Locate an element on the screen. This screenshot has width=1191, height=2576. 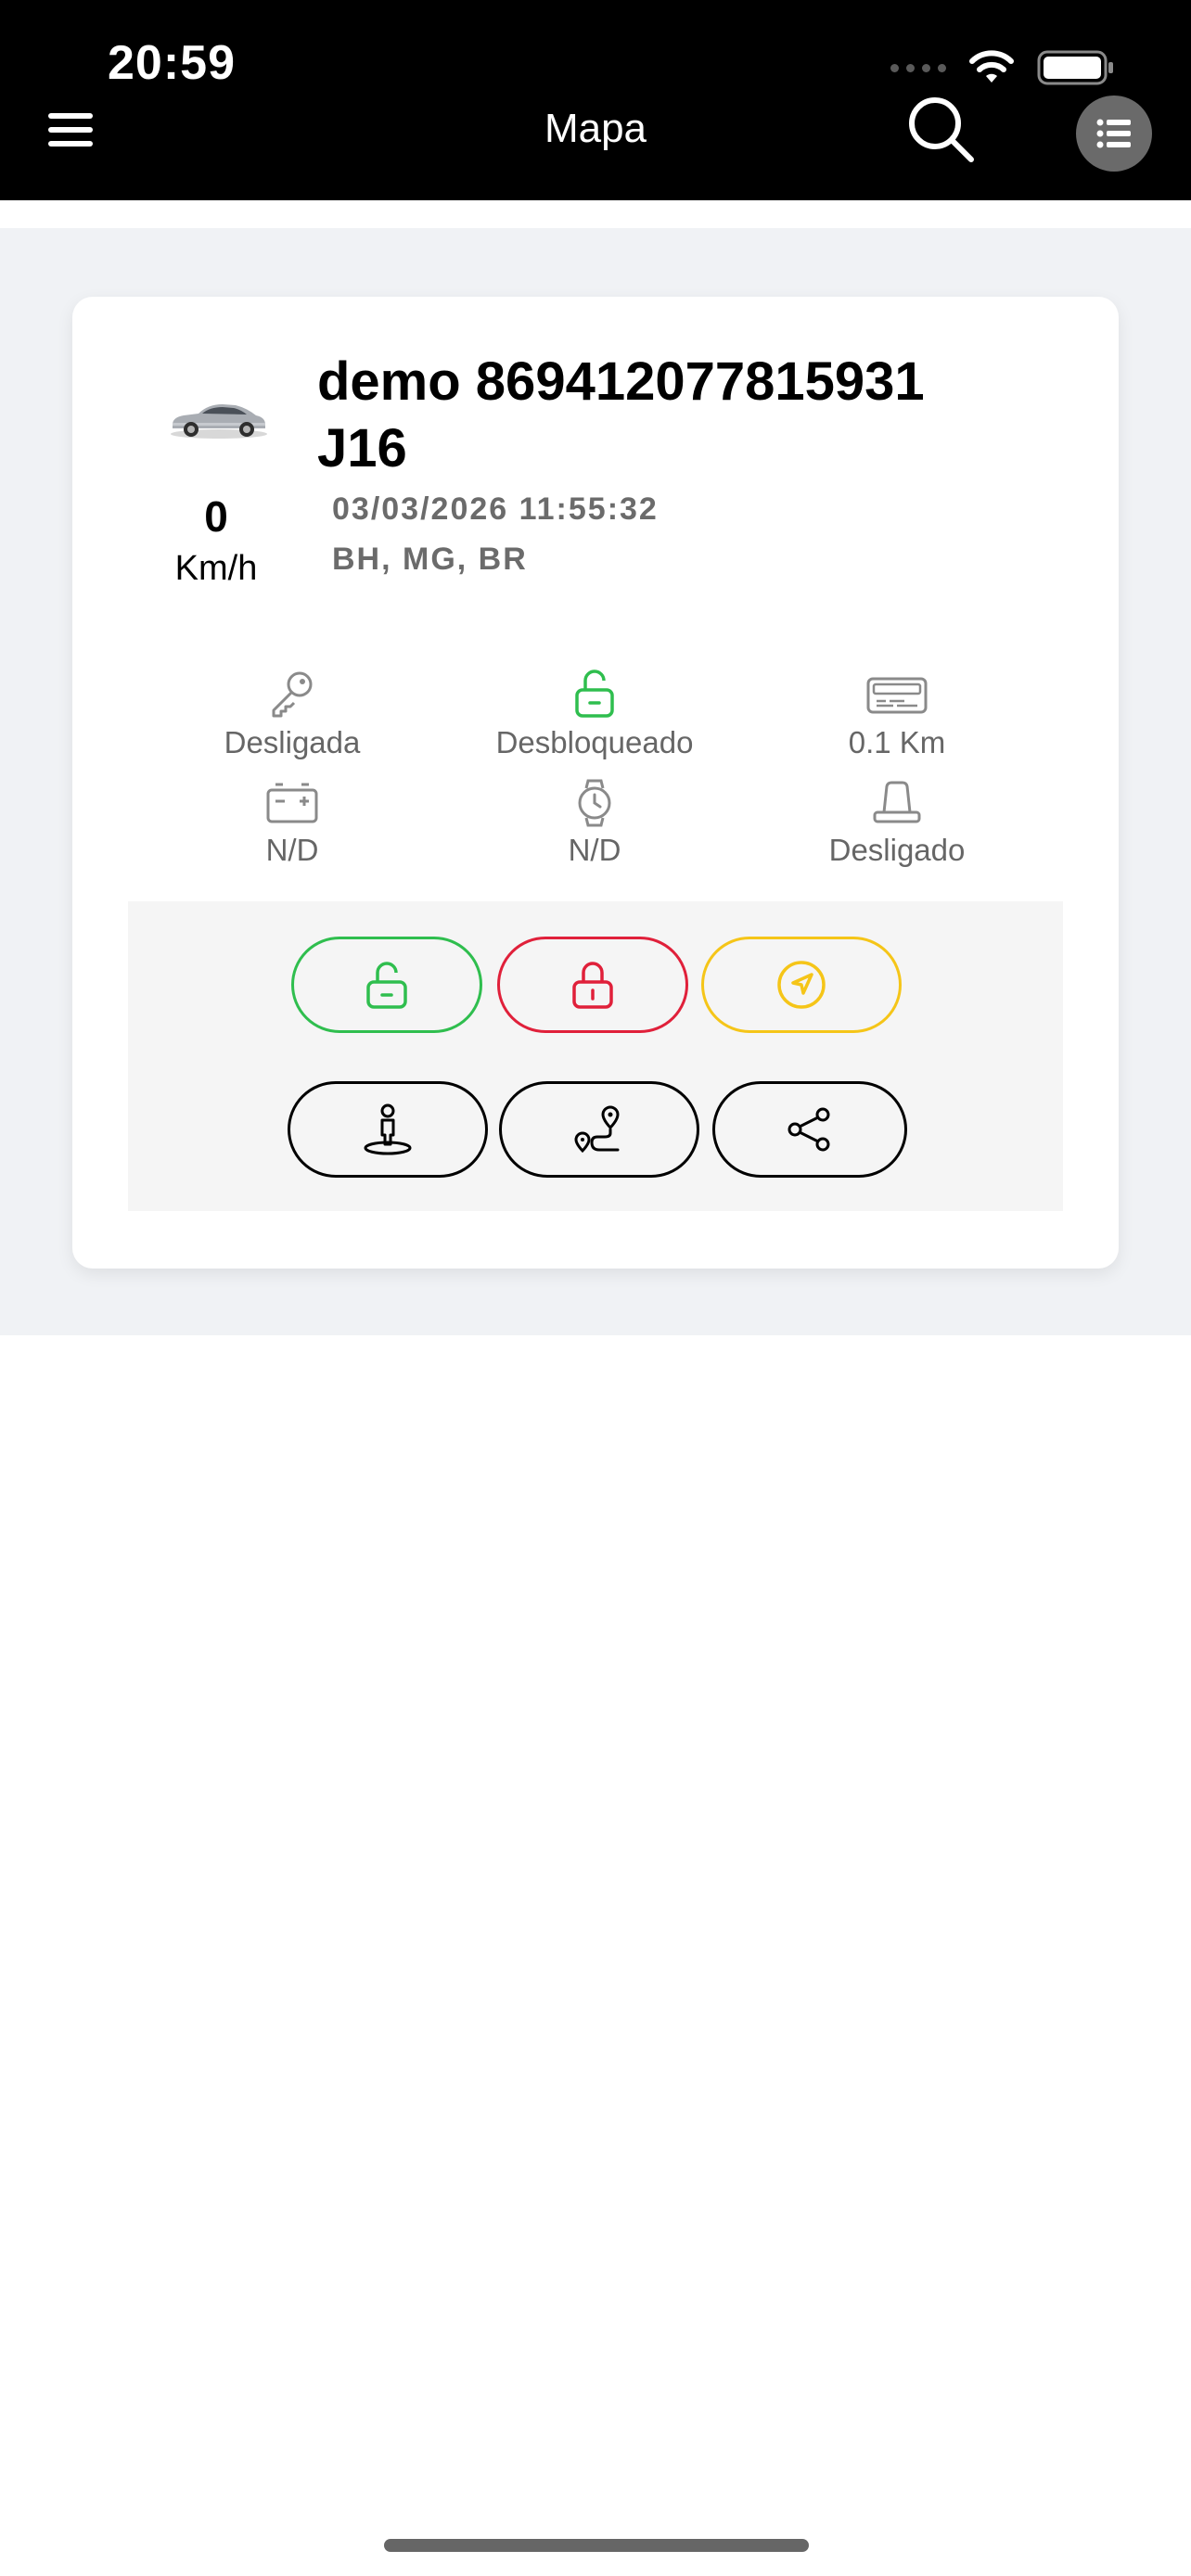
street-view-button is located at coordinates (388, 1129).